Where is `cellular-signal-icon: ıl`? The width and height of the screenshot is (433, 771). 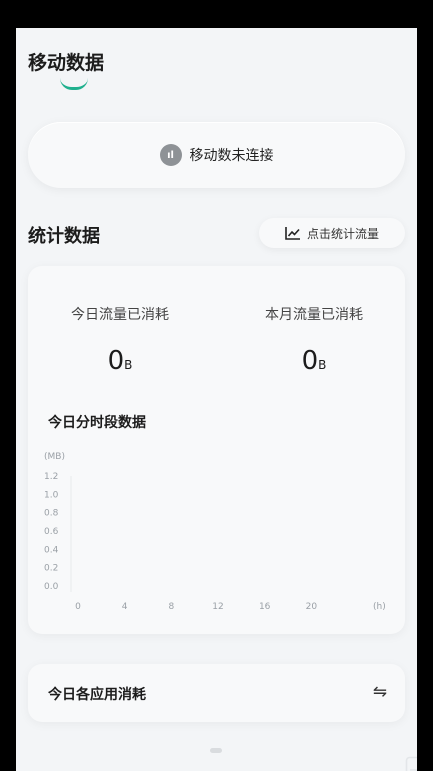
cellular-signal-icon: ıl is located at coordinates (170, 155).